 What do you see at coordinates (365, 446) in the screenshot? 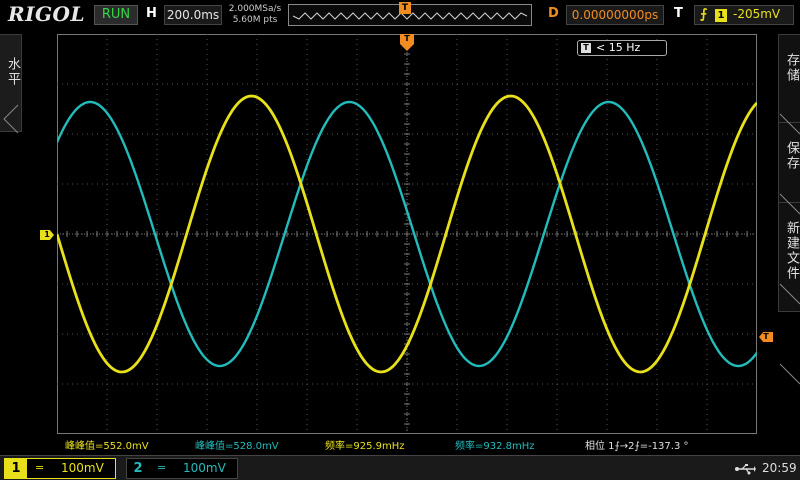
I see `ch1-frequency-measurement: 频率=925.9mHz` at bounding box center [365, 446].